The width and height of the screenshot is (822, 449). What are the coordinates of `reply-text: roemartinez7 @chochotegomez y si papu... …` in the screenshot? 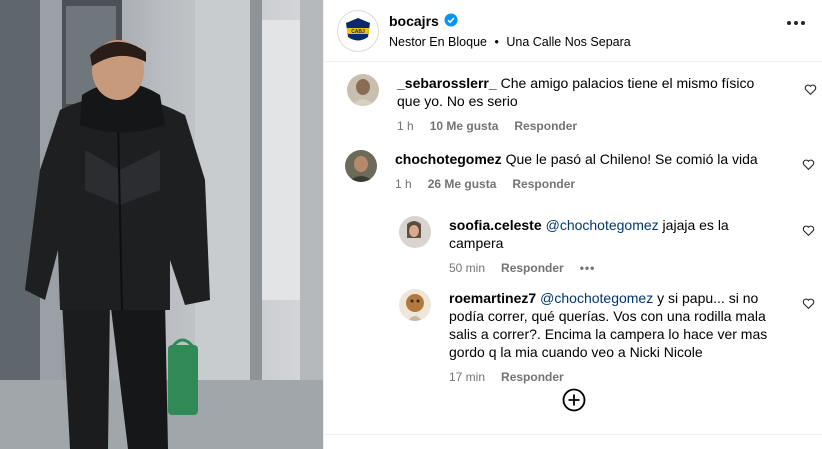 It's located at (614, 325).